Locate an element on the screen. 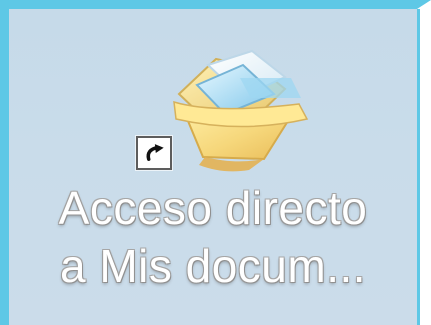 The height and width of the screenshot is (325, 431). frame-right-border is located at coordinates (418, 167).